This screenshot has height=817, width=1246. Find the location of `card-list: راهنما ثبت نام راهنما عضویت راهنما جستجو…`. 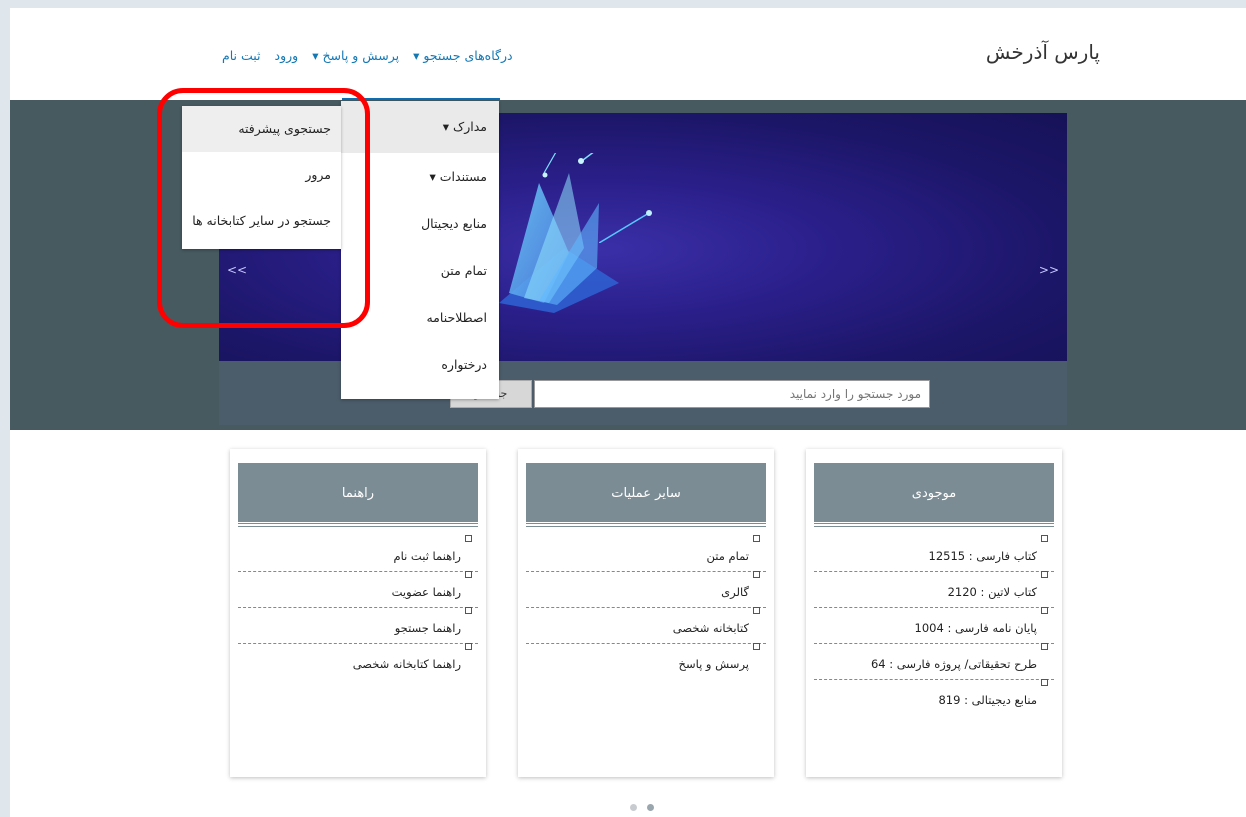

card-list: راهنما ثبت نام راهنما عضویت راهنما جستجو… is located at coordinates (358, 607).